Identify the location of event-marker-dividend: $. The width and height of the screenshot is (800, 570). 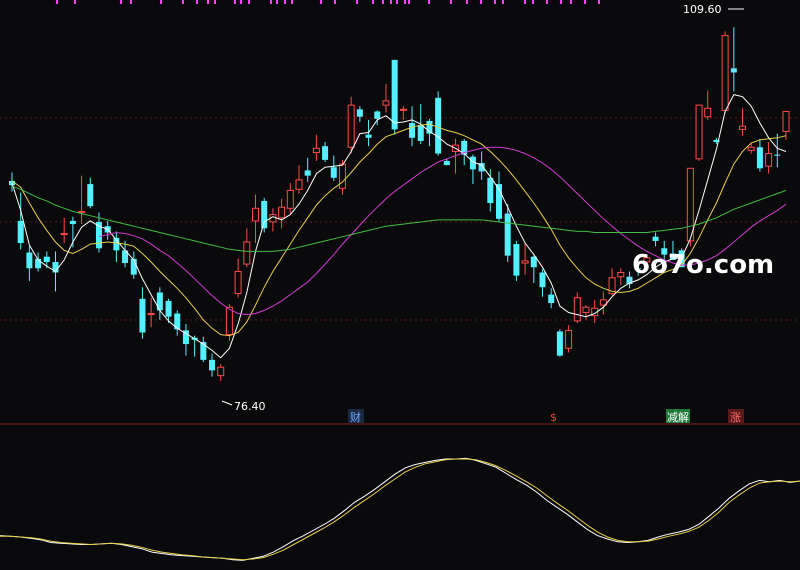
(553, 417).